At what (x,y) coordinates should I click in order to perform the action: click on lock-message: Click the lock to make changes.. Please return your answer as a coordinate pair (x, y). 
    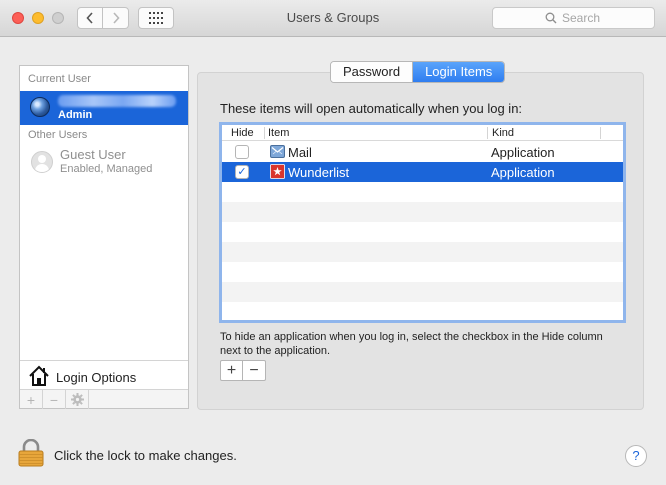
    Looking at the image, I should click on (145, 455).